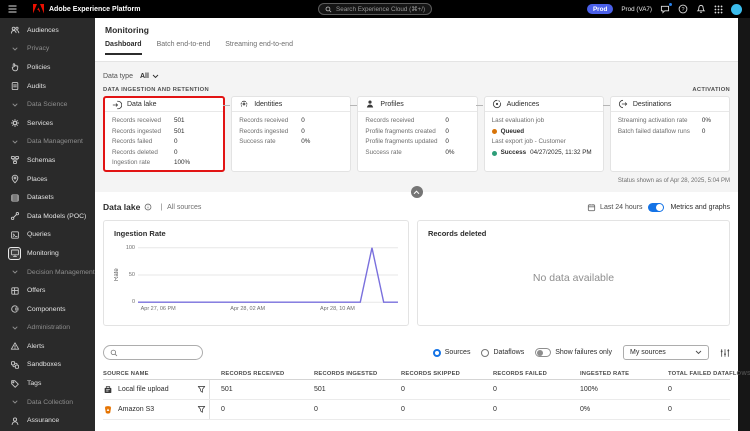  Describe the element at coordinates (683, 9) in the screenshot. I see `help-icon: ?` at that location.